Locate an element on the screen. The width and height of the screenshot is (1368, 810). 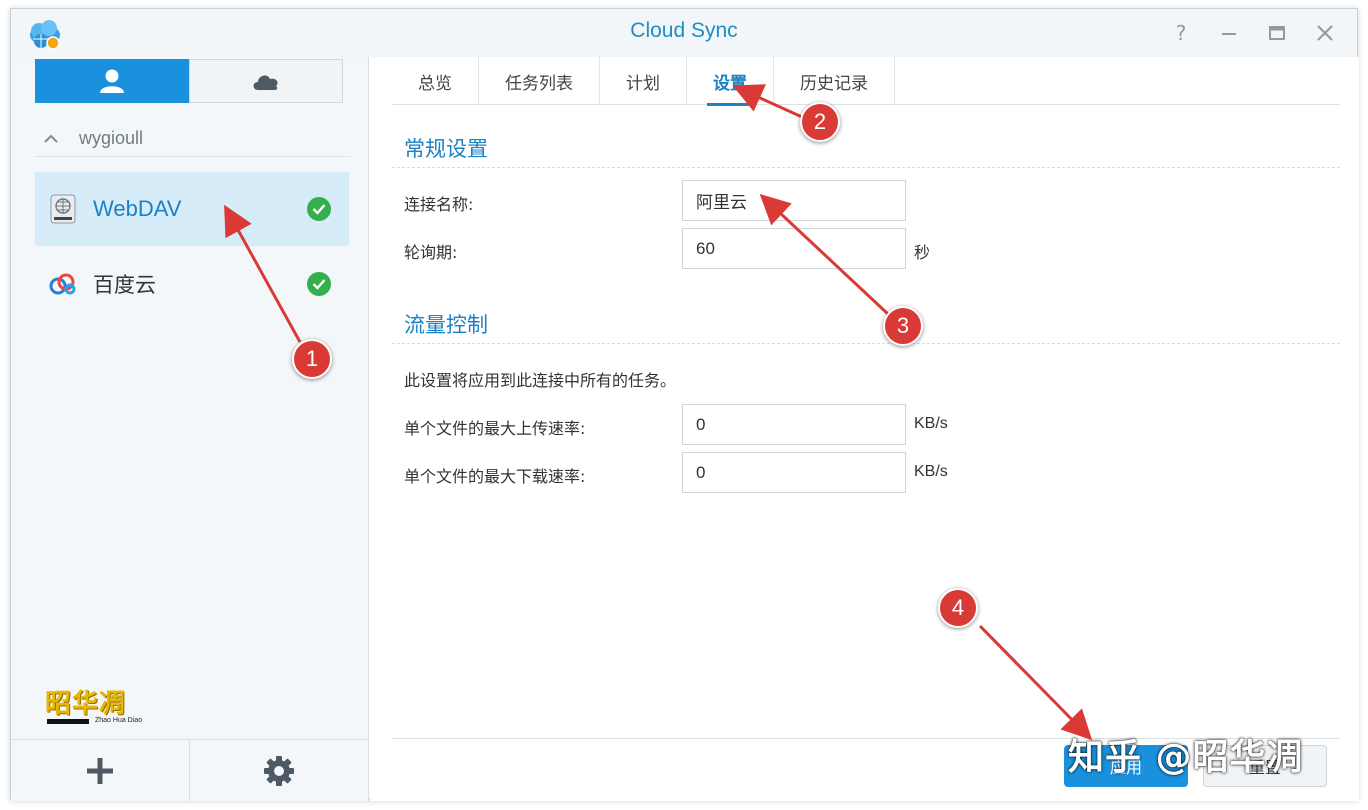
tab-task-list: 任务列表 is located at coordinates (539, 81).